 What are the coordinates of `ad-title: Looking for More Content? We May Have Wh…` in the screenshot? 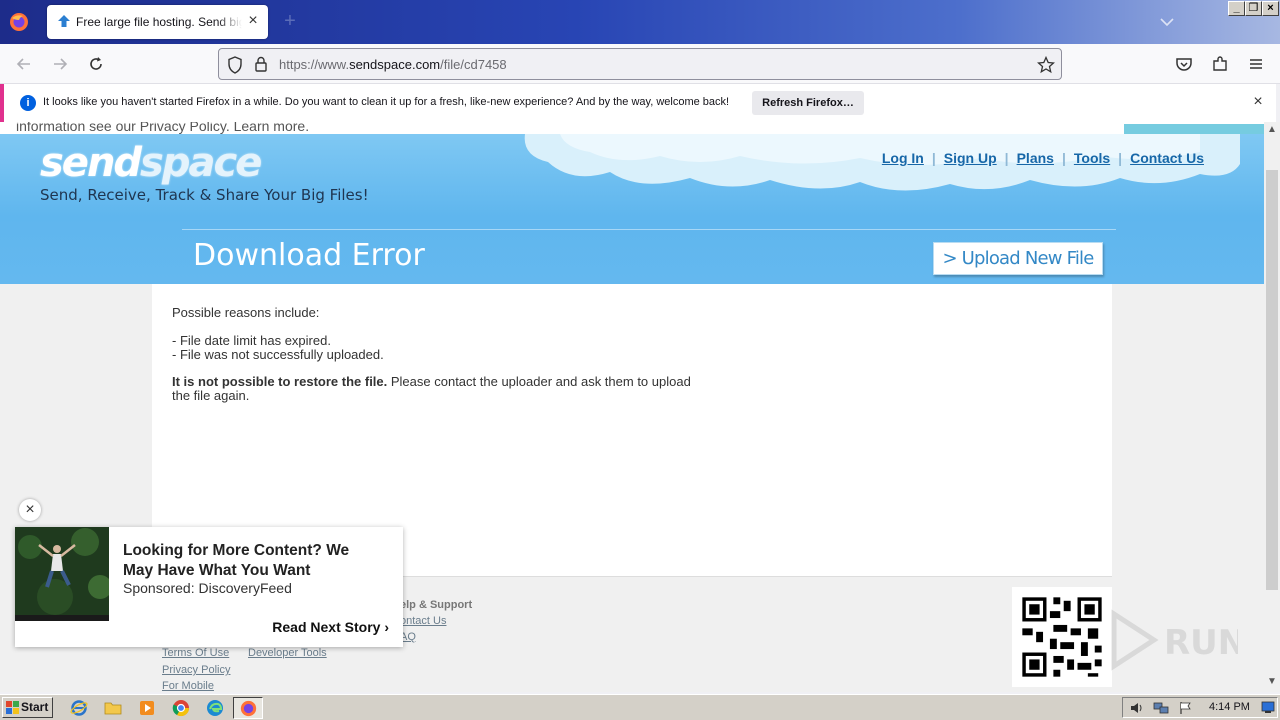 It's located at (253, 561).